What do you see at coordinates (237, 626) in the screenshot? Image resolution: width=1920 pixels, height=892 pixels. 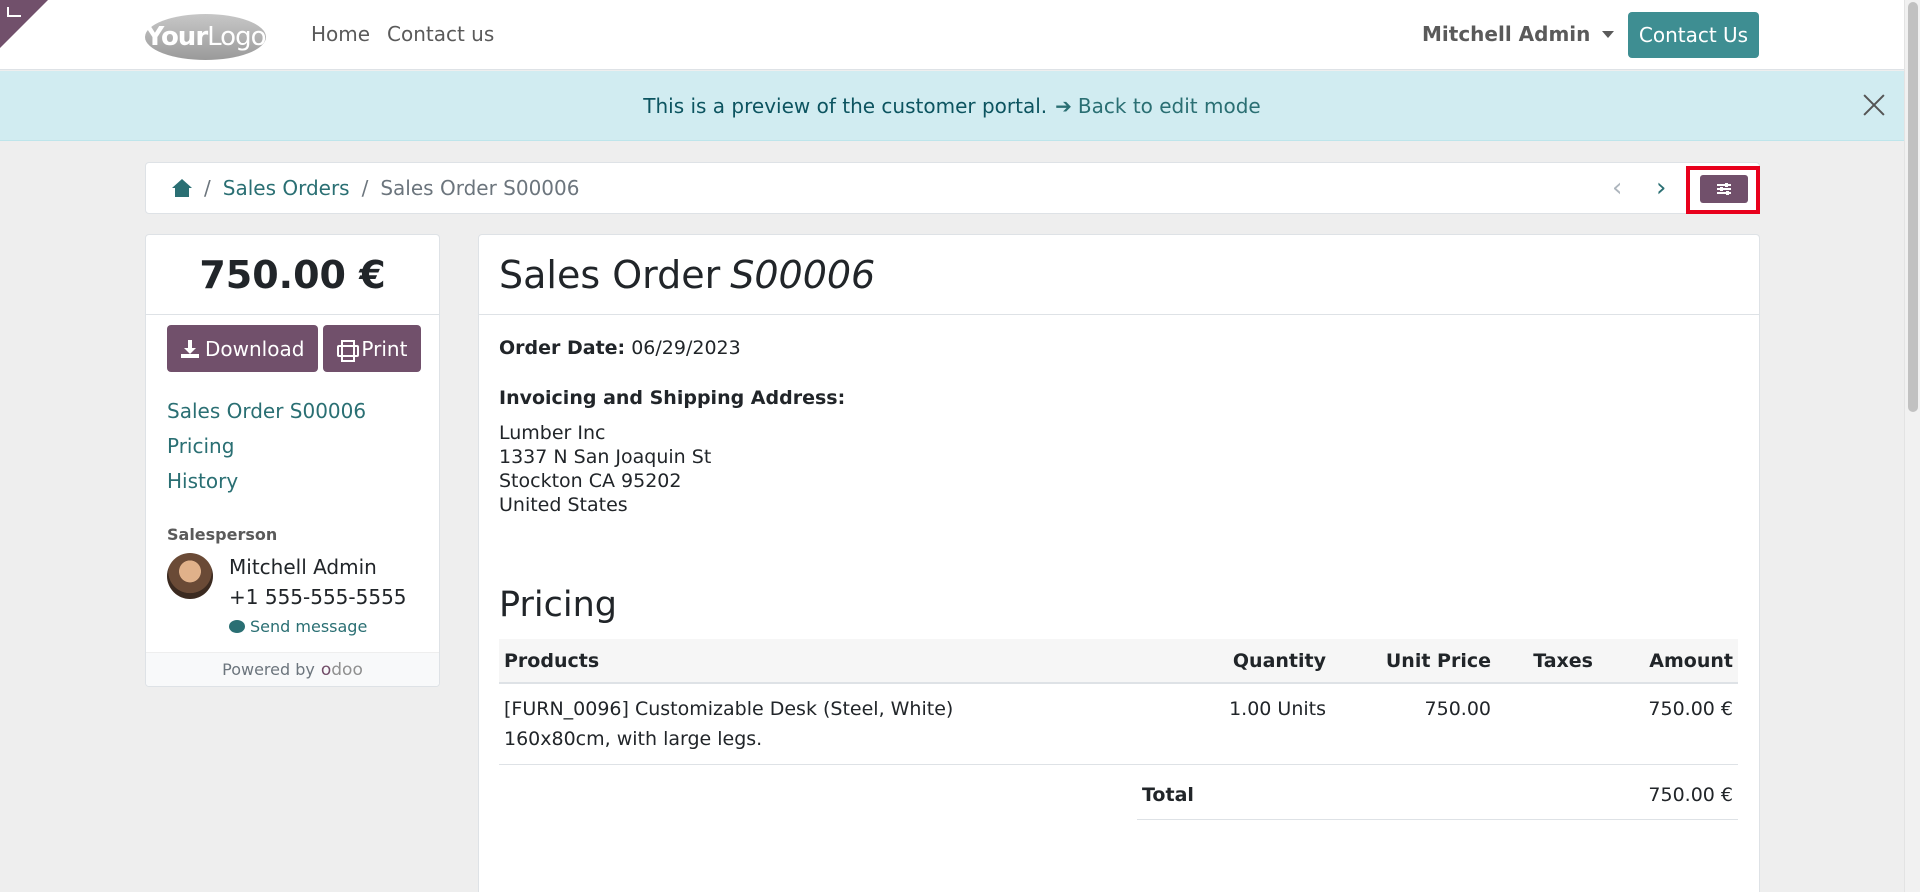 I see `chat-icon` at bounding box center [237, 626].